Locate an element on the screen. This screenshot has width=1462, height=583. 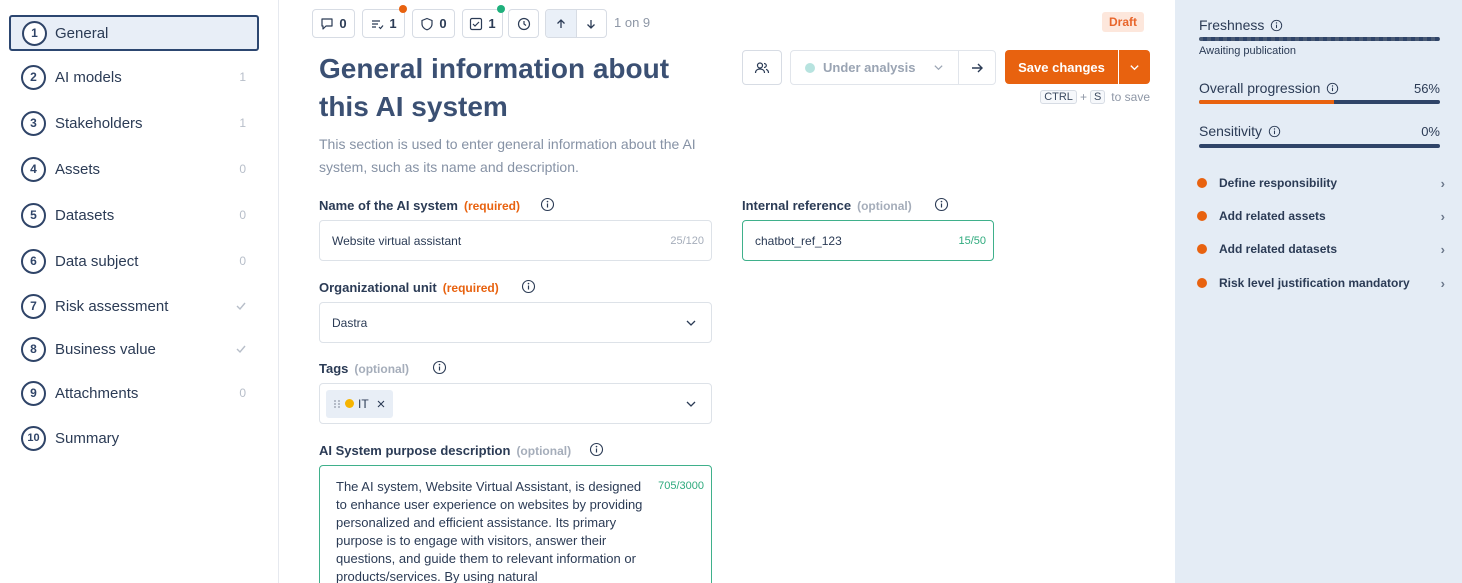
internal-reference-value: chatbot_ref_123 is located at coordinates (798, 240).